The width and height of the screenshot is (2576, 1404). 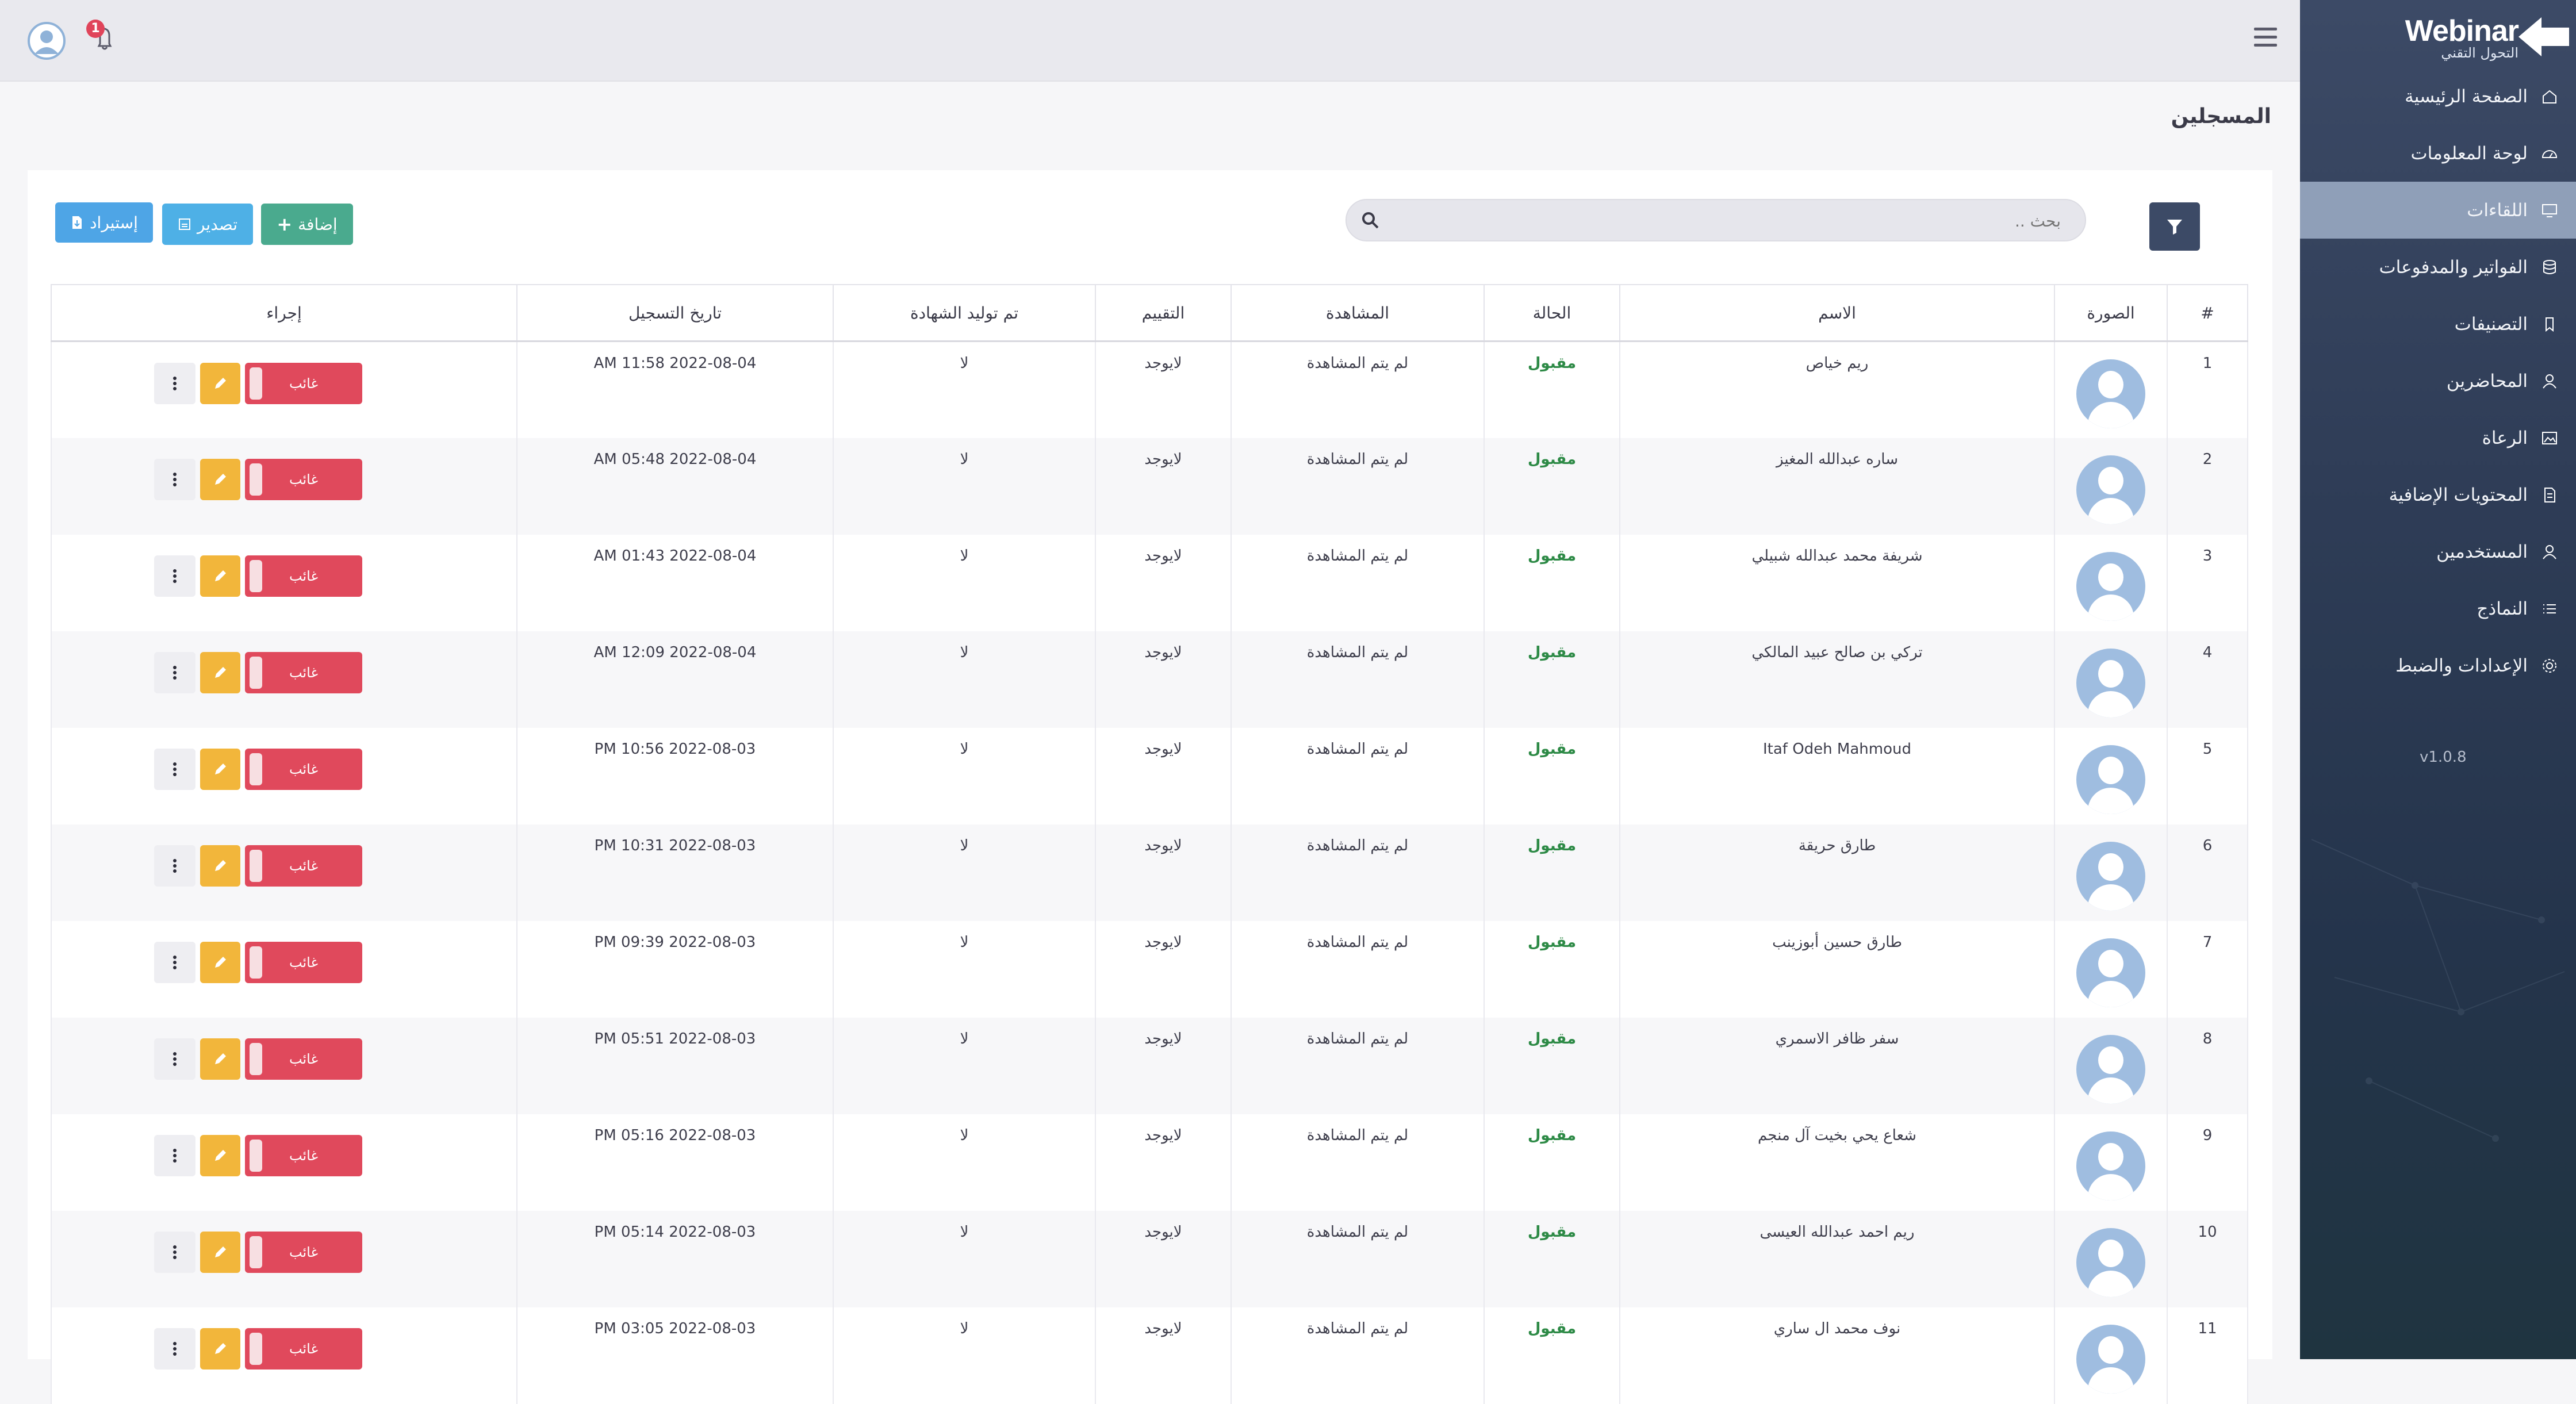 What do you see at coordinates (2438, 380) in the screenshot?
I see `sidebar-item-lecturers: المحاضرين` at bounding box center [2438, 380].